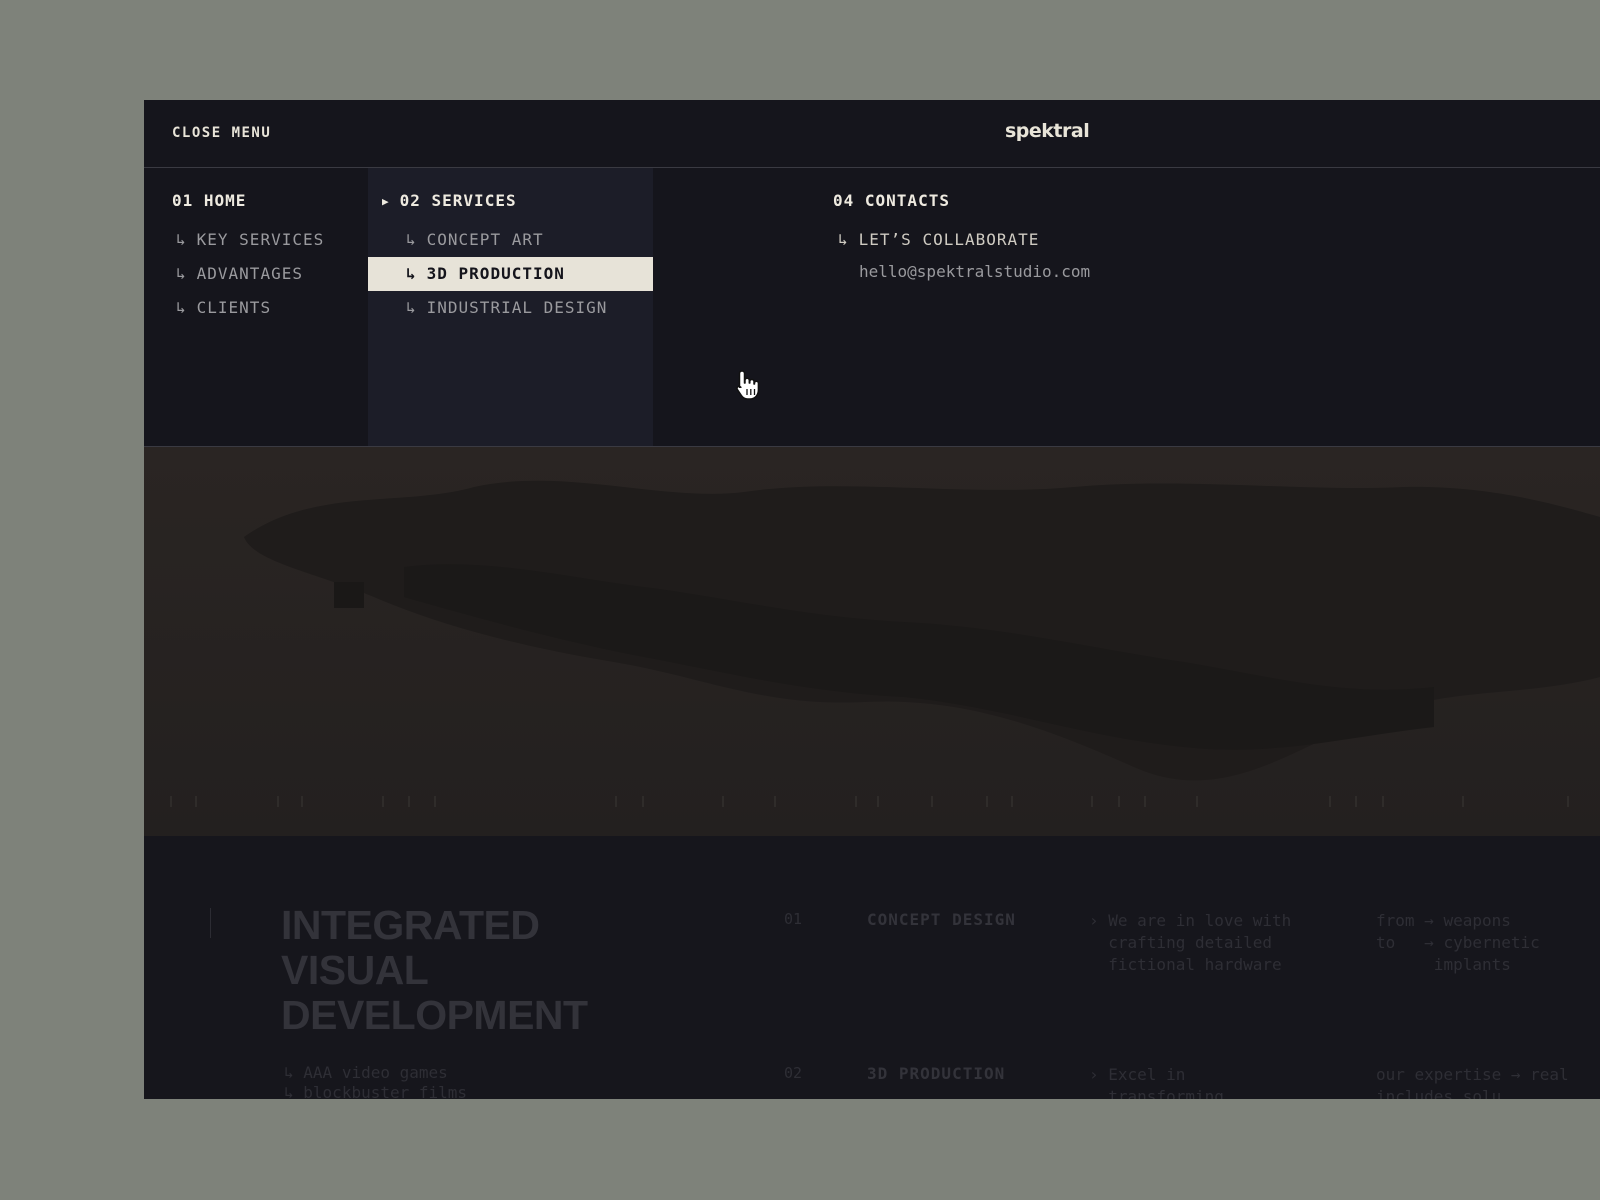 The image size is (1600, 1200). What do you see at coordinates (891, 200) in the screenshot?
I see `menu-contacts-title: 04 CONTACTS` at bounding box center [891, 200].